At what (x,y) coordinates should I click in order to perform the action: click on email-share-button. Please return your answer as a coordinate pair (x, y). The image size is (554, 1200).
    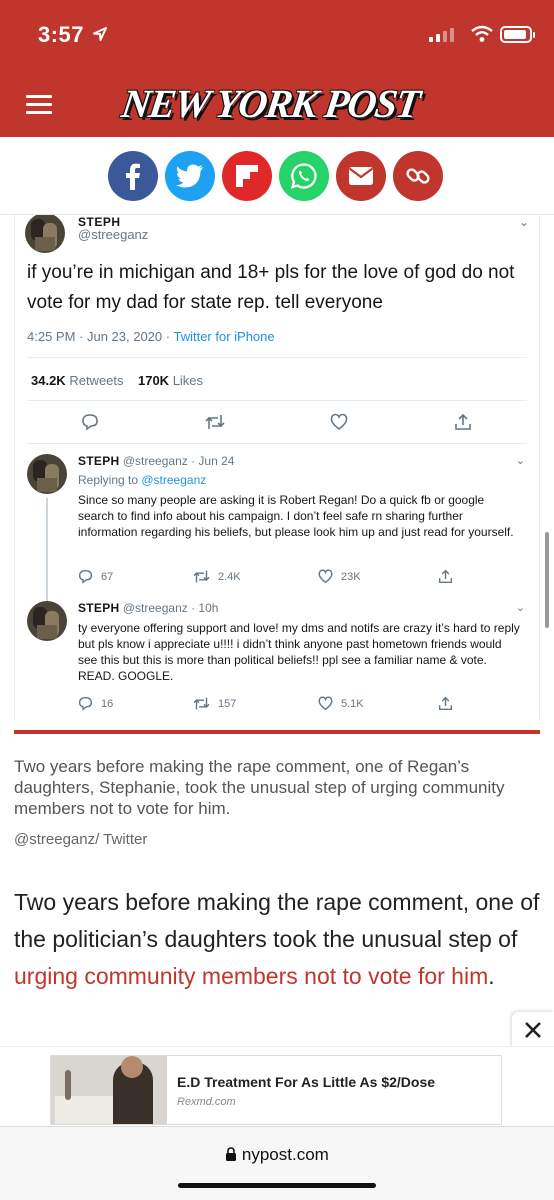
    Looking at the image, I should click on (361, 176).